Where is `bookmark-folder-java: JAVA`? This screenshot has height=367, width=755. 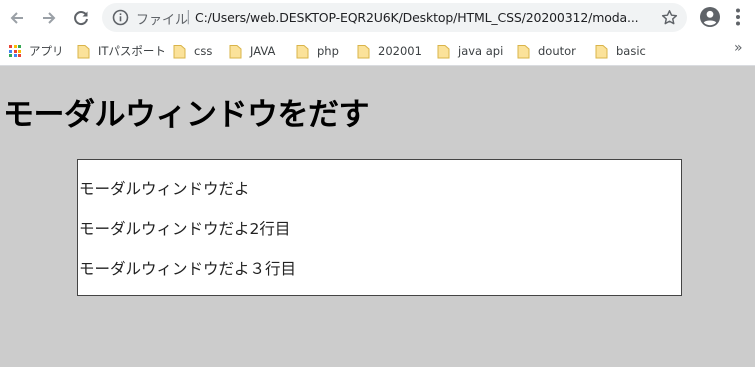
bookmark-folder-java: JAVA is located at coordinates (252, 51).